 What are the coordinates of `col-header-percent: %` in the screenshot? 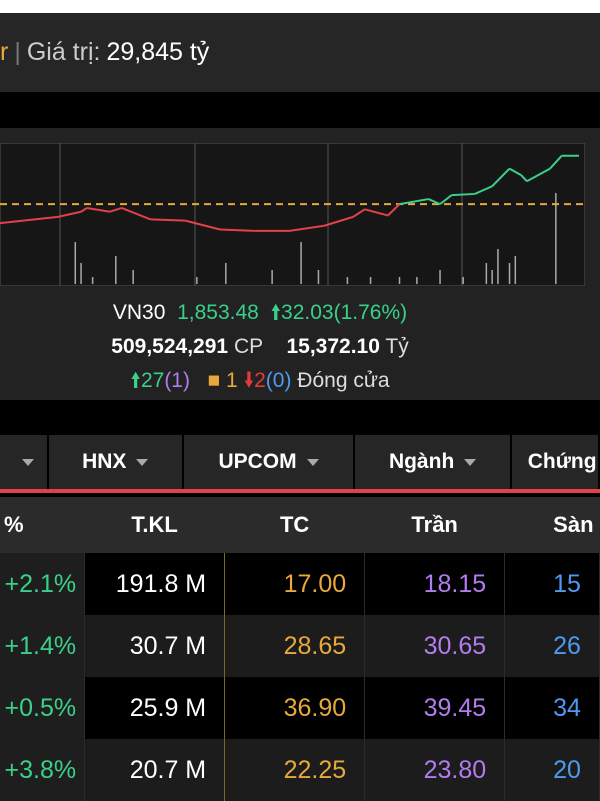 It's located at (43, 525).